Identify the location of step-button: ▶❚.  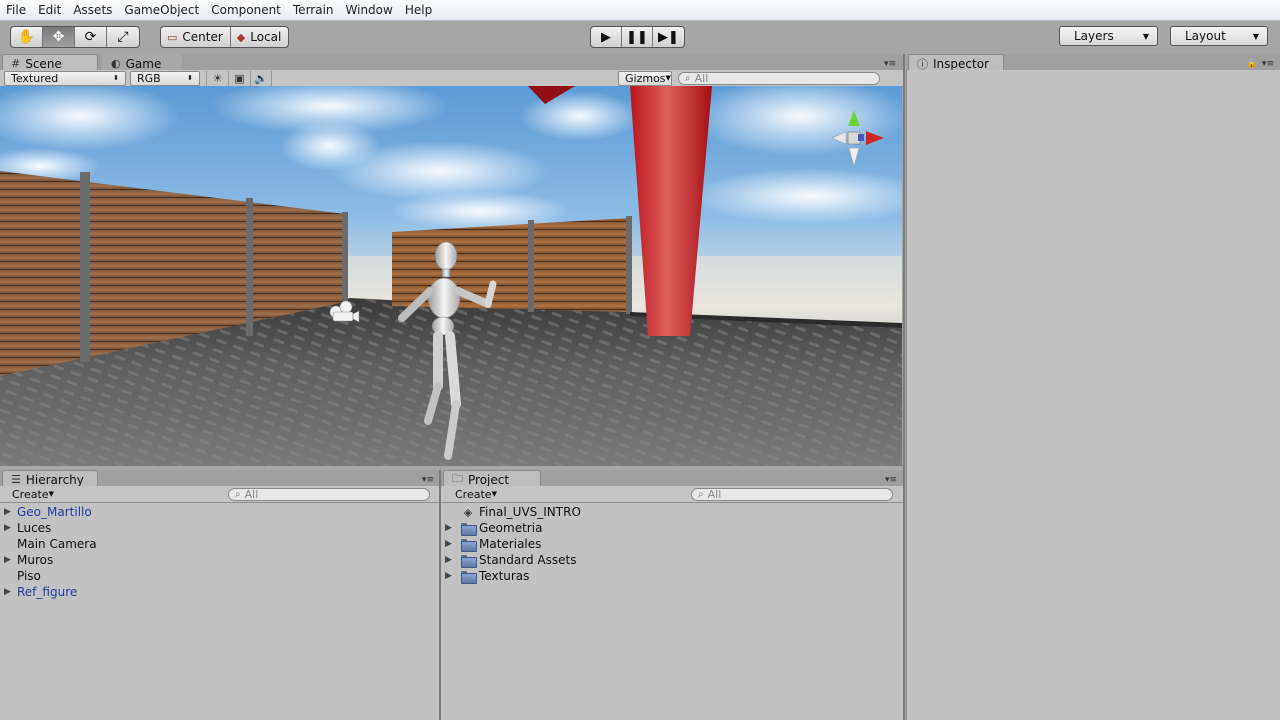
(668, 37).